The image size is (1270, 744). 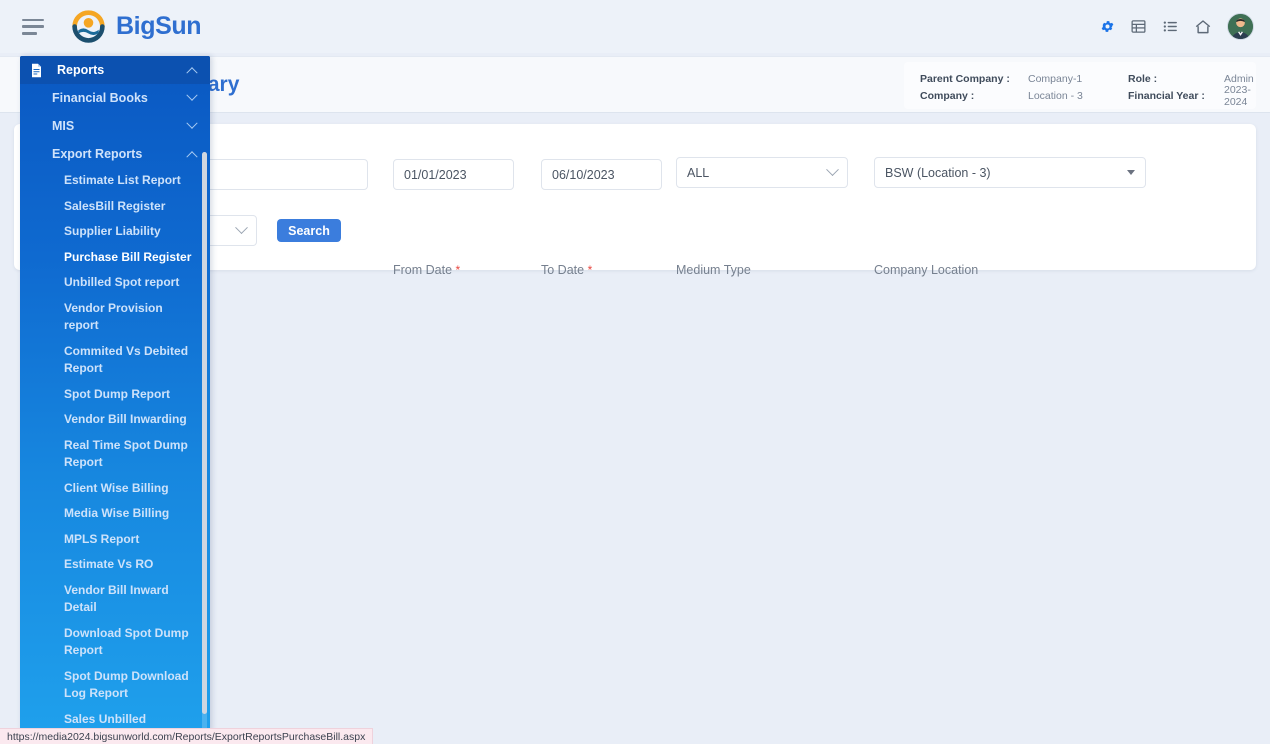 I want to click on sidebar-item-spot-dump-report: Spot Dump Report, so click(x=115, y=395).